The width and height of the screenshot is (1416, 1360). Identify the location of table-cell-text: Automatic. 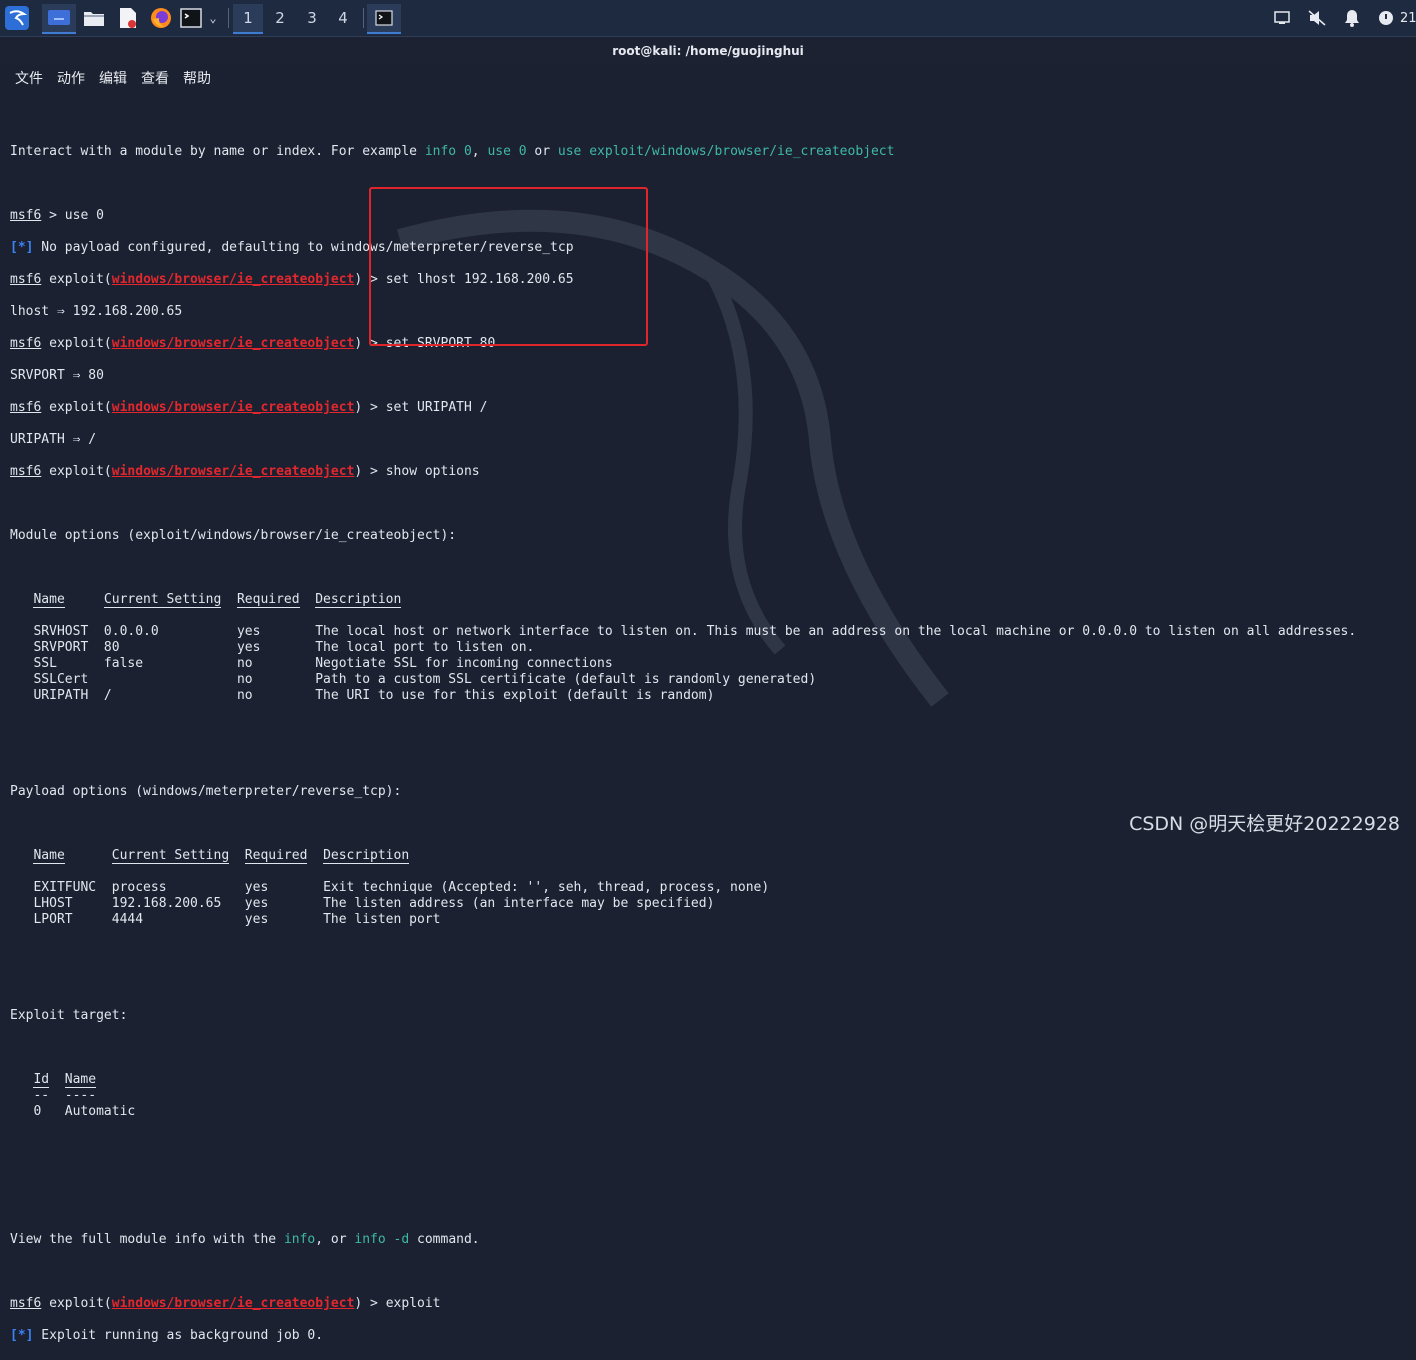
(100, 1111).